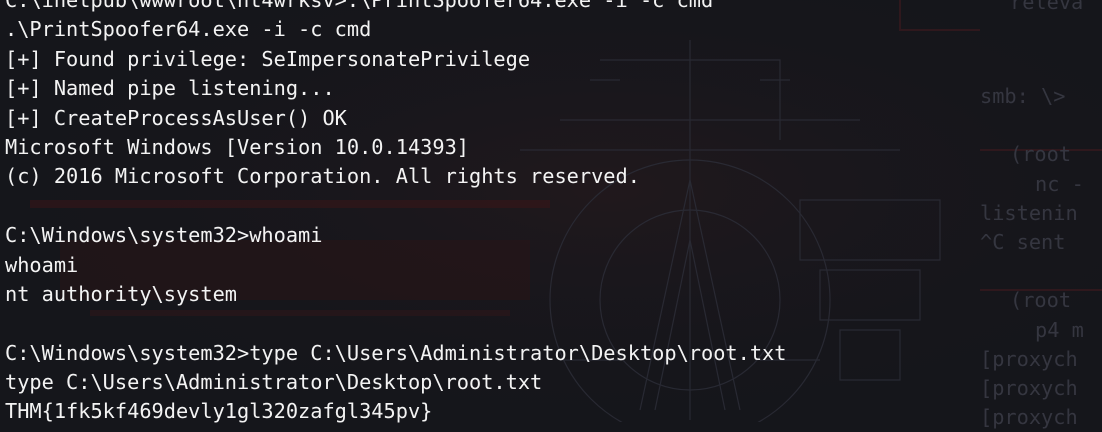 The width and height of the screenshot is (1102, 432). Describe the element at coordinates (1029, 213) in the screenshot. I see `background-text-line: listenin` at that location.